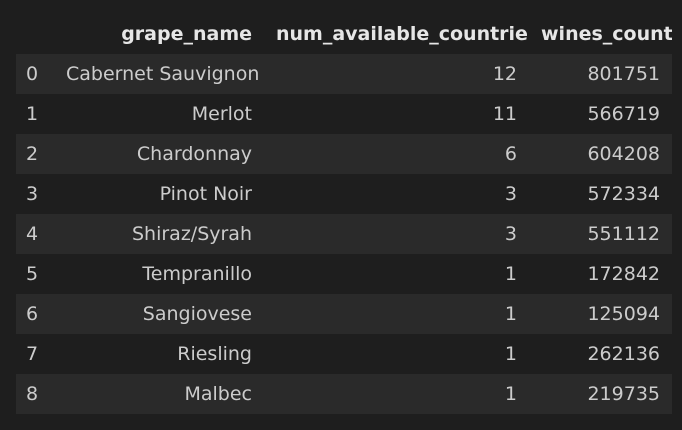 The width and height of the screenshot is (682, 430). What do you see at coordinates (510, 154) in the screenshot?
I see `num-available-countries-cell: 6` at bounding box center [510, 154].